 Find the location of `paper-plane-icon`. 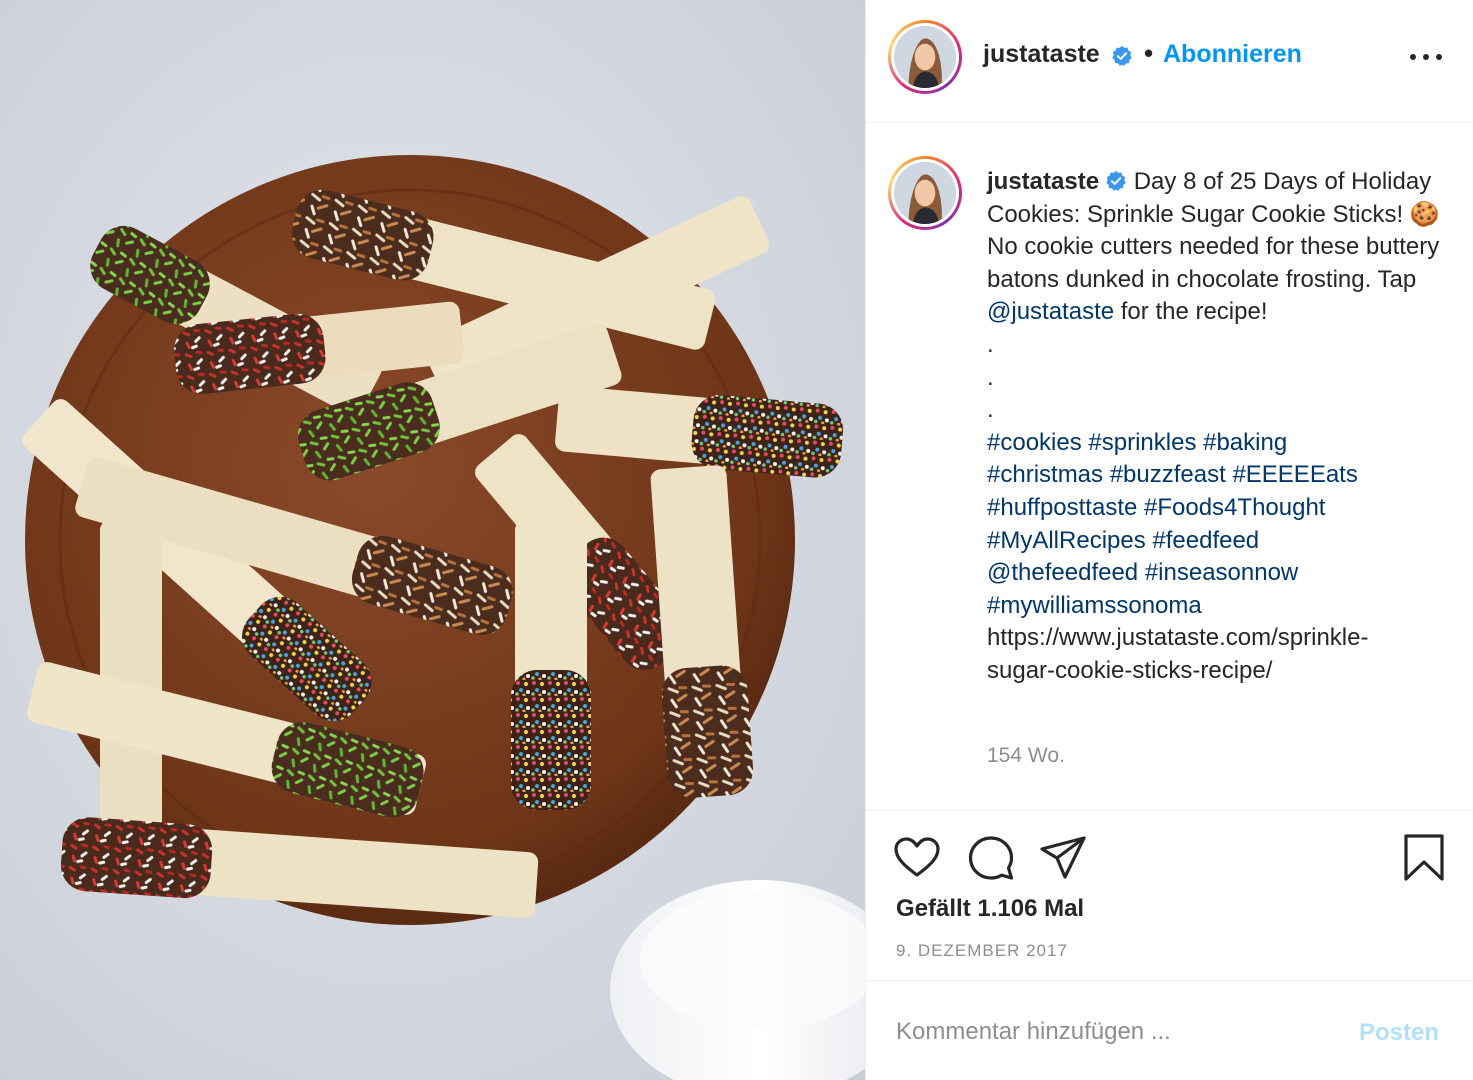

paper-plane-icon is located at coordinates (1063, 858).